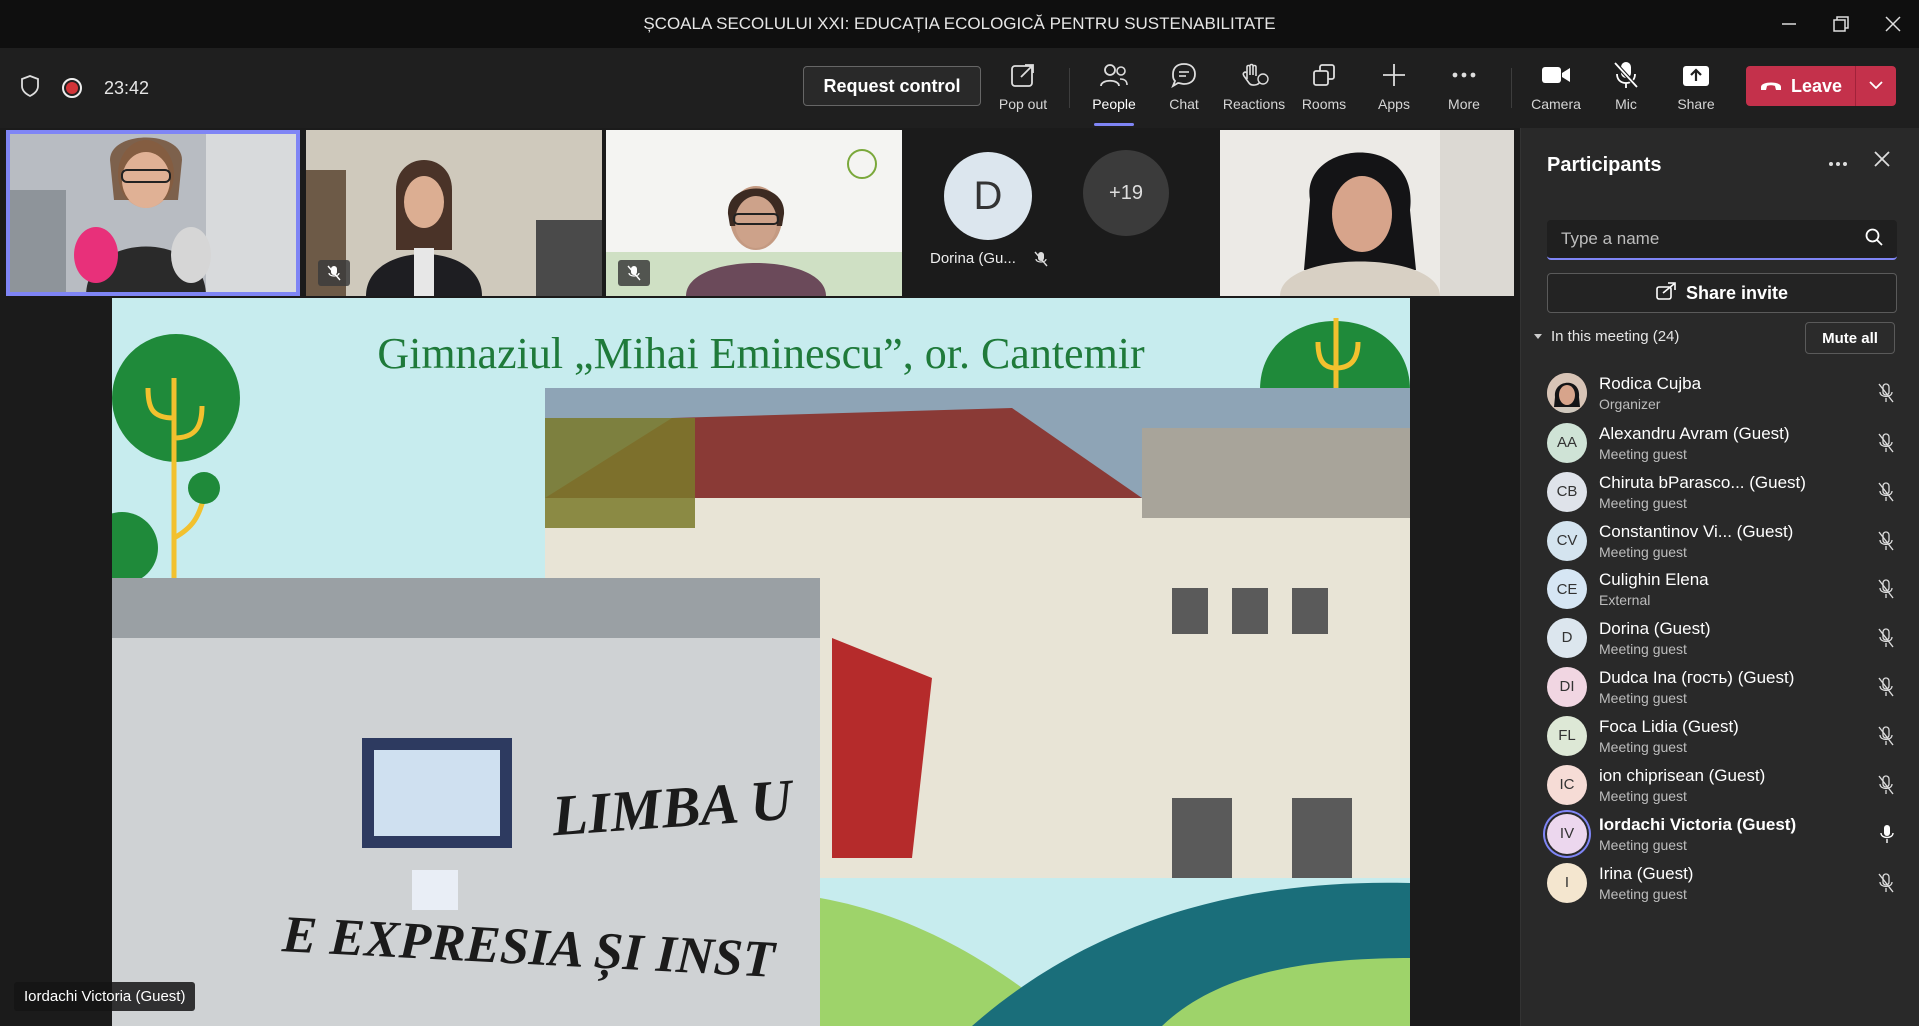 This screenshot has height=1026, width=1919. I want to click on participant-info: Rodica Cujba Organizer, so click(1650, 393).